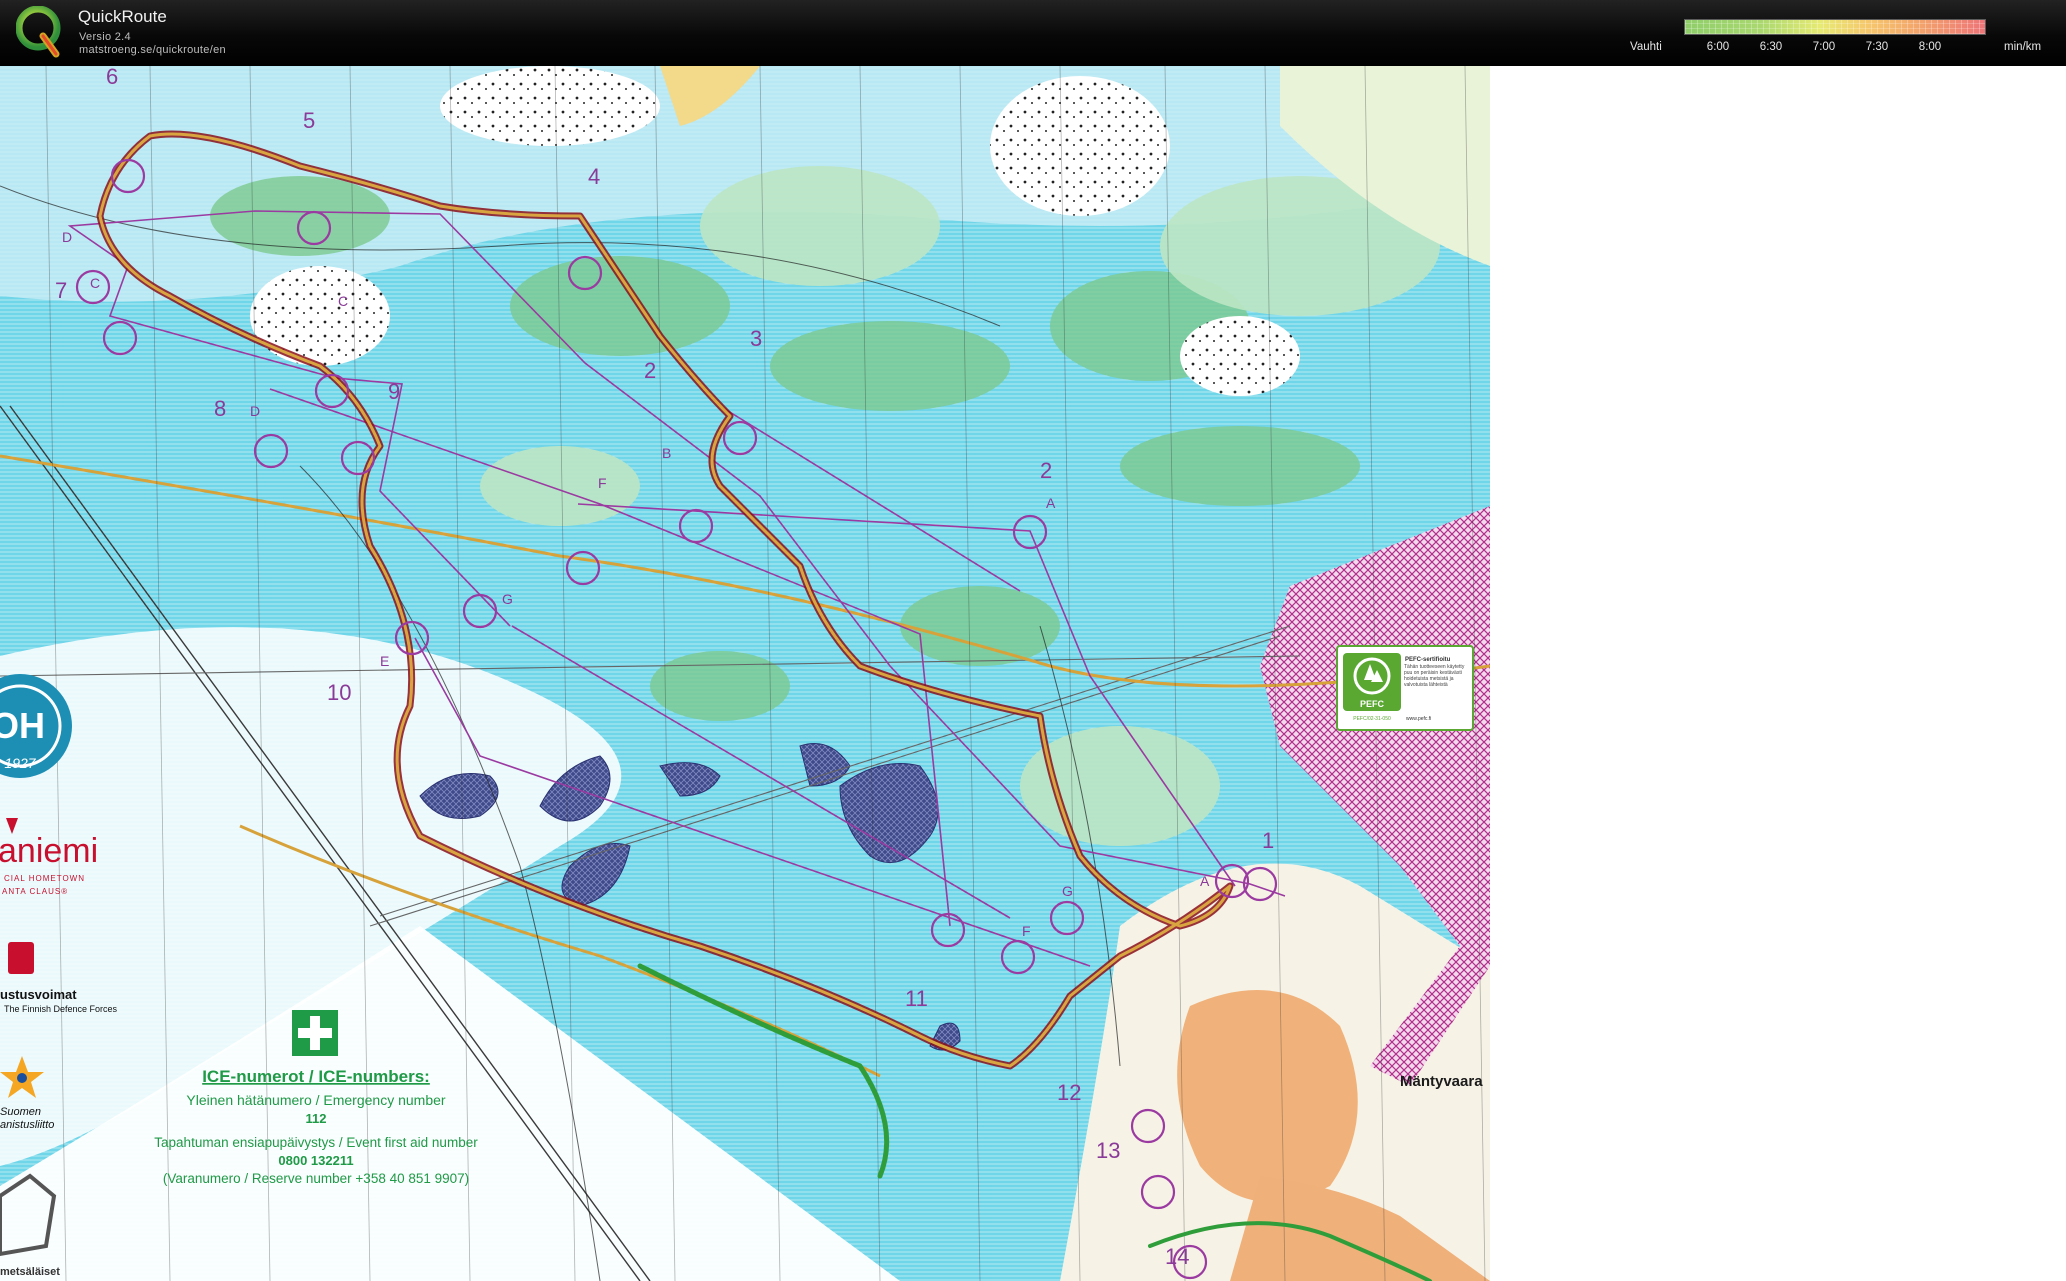  I want to click on pace-unit-label: min/km, so click(2023, 47).